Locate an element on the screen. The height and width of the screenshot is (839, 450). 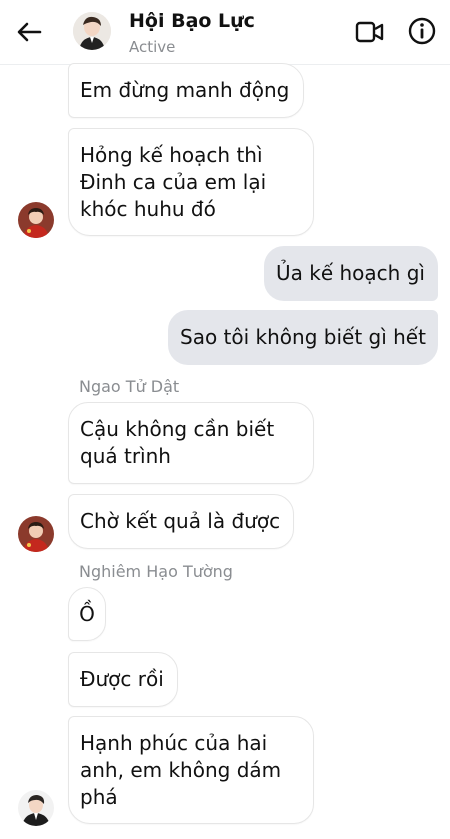
message-bubble: Ồ is located at coordinates (87, 614).